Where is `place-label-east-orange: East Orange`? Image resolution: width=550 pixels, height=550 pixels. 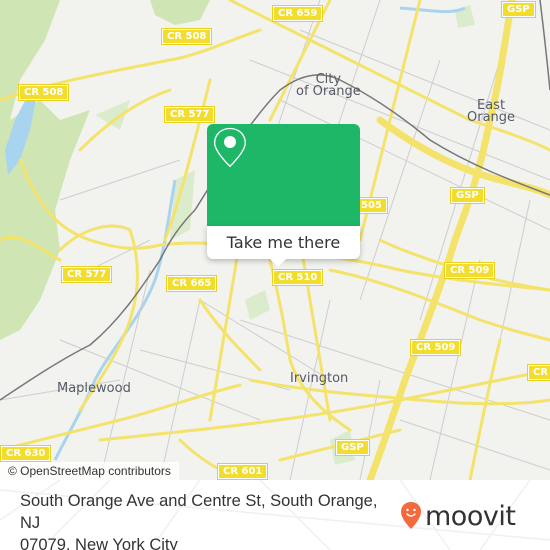 place-label-east-orange: East Orange is located at coordinates (491, 111).